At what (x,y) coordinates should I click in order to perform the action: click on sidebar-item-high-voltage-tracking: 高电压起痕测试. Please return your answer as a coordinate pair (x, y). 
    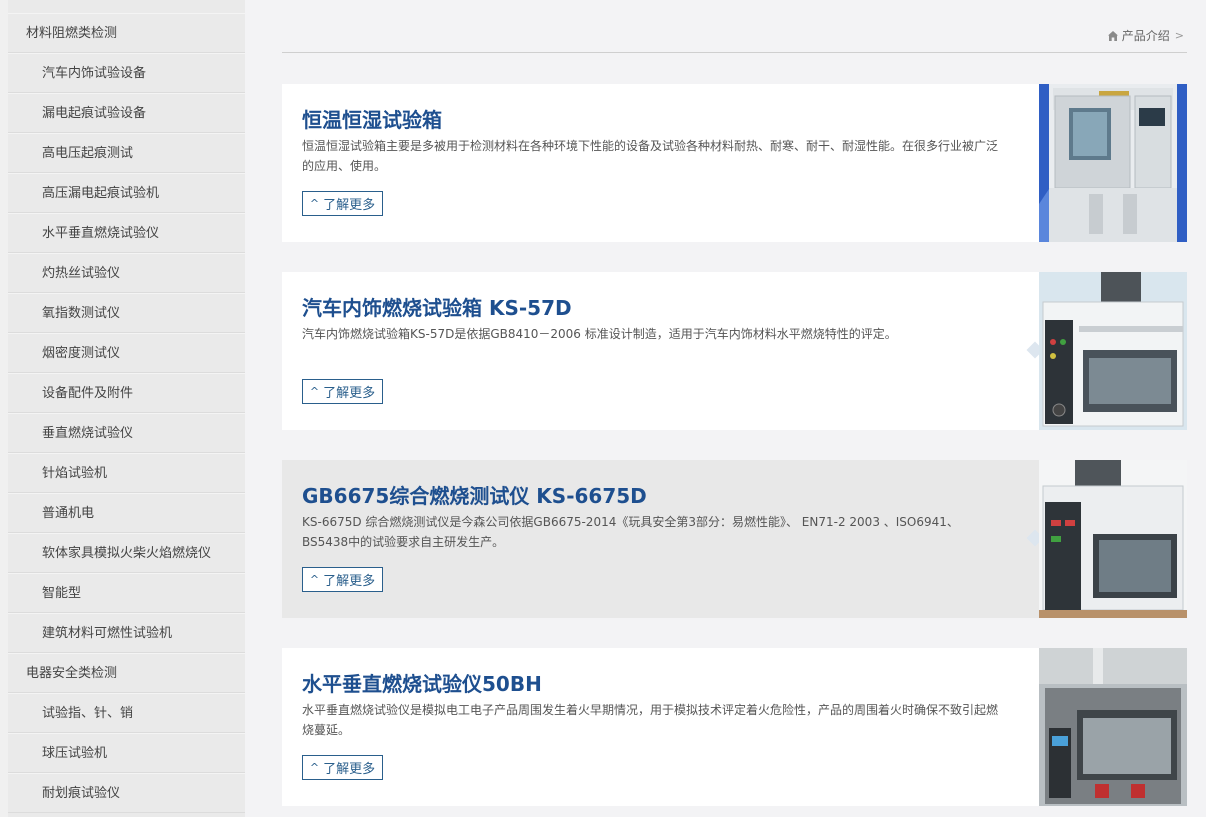
    Looking at the image, I should click on (126, 153).